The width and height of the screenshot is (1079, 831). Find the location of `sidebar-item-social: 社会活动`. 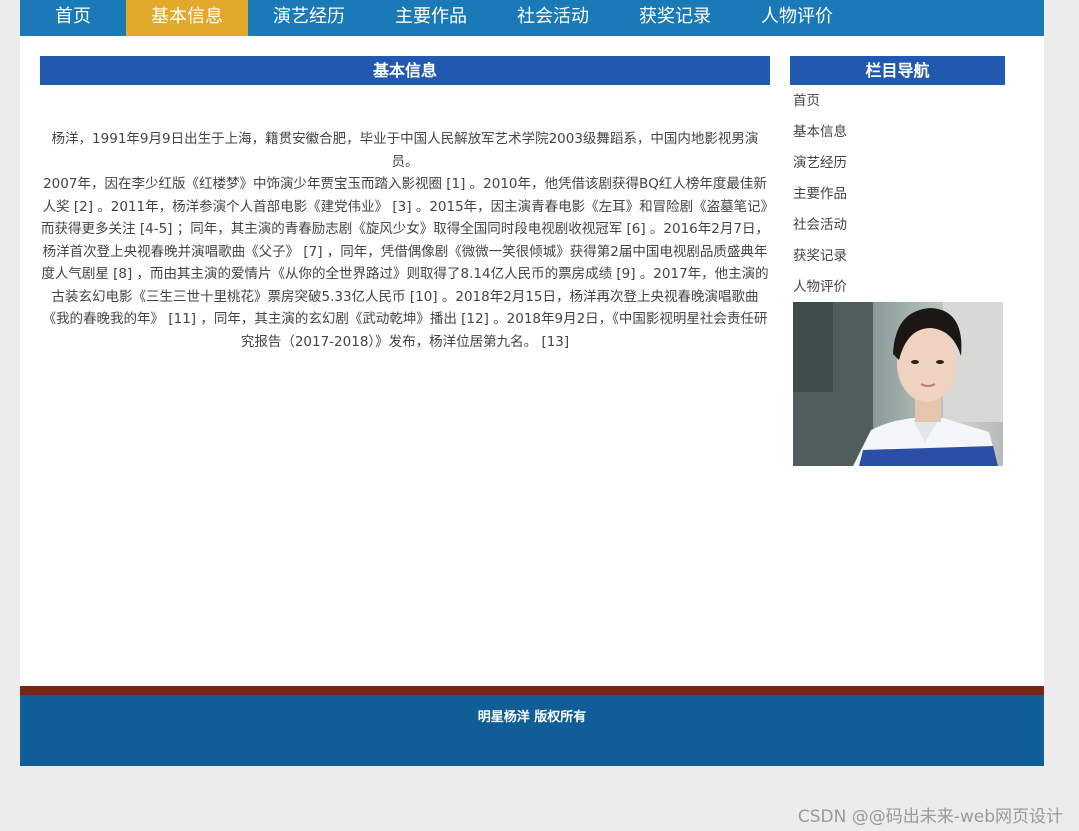

sidebar-item-social: 社会活动 is located at coordinates (899, 227).